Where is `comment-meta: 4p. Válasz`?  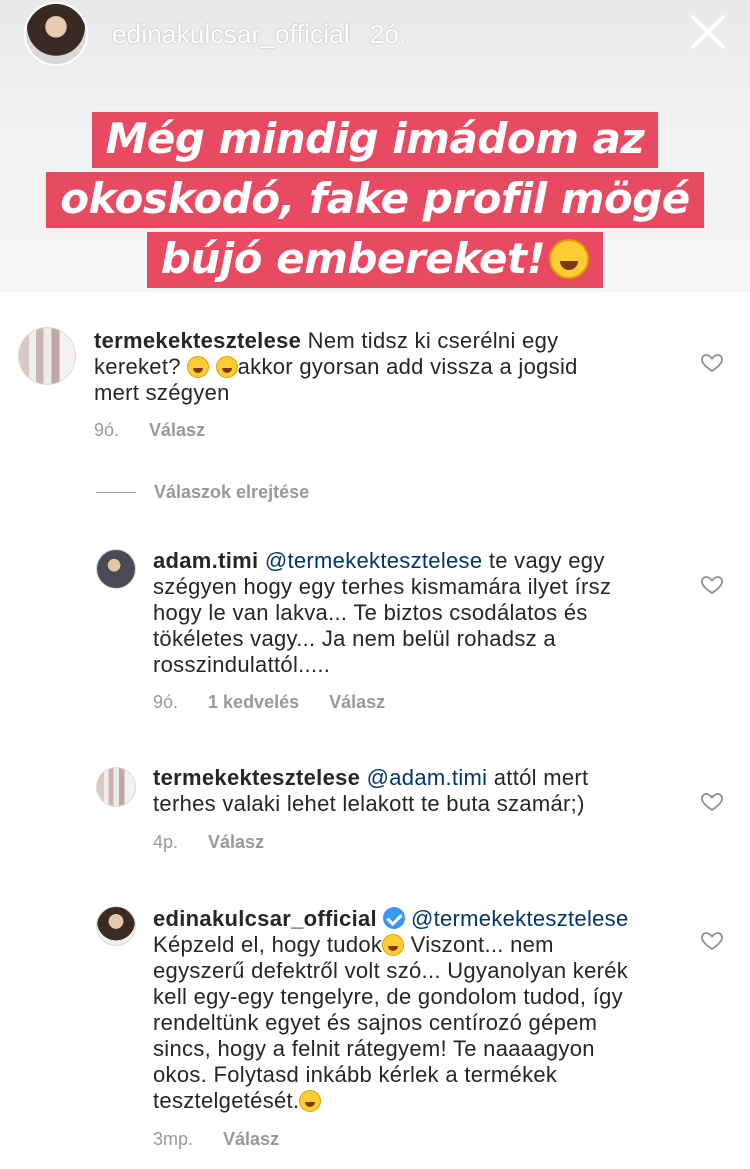
comment-meta: 4p. Válasz is located at coordinates (223, 842).